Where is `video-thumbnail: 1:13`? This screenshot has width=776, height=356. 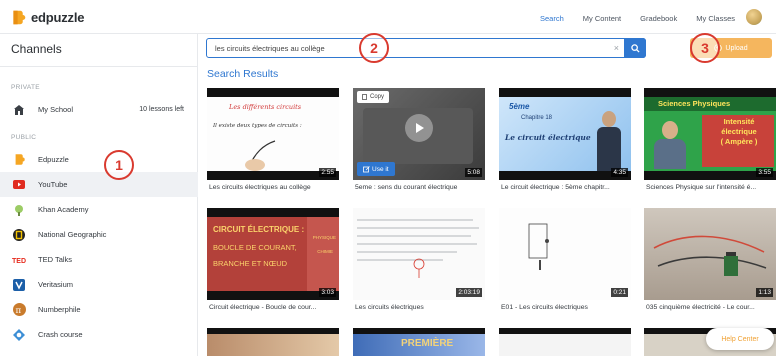
video-thumbnail: 1:13 is located at coordinates (710, 254).